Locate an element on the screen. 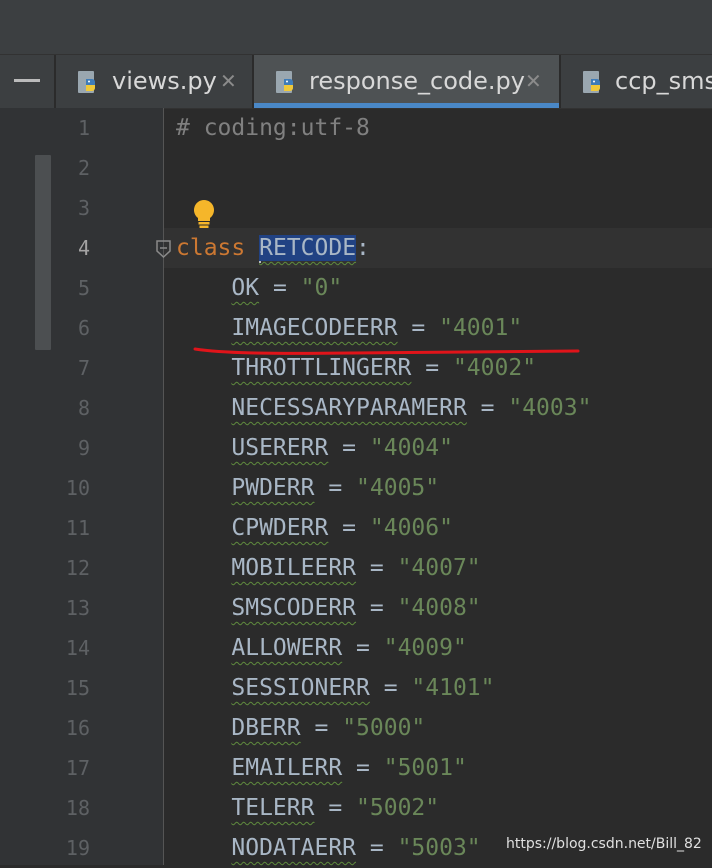 The height and width of the screenshot is (868, 712). code-string: "5000" is located at coordinates (384, 728).